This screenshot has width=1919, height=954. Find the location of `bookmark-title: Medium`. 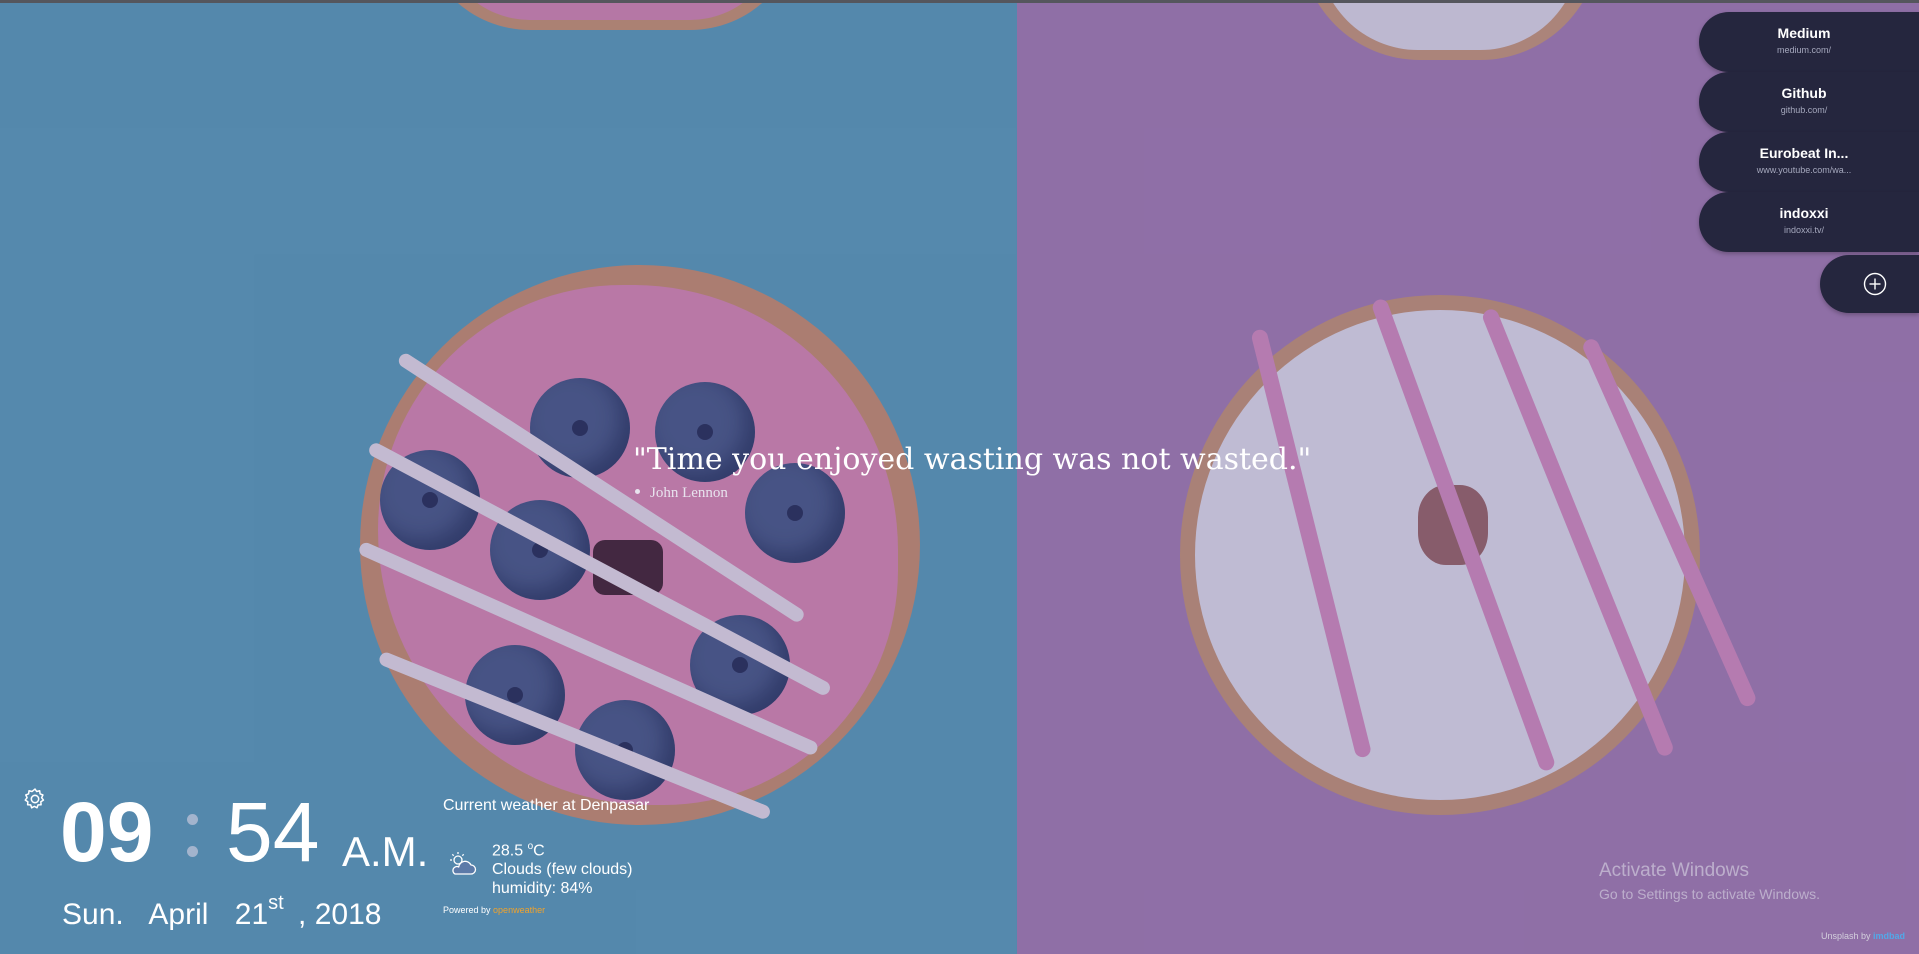

bookmark-title: Medium is located at coordinates (1804, 33).